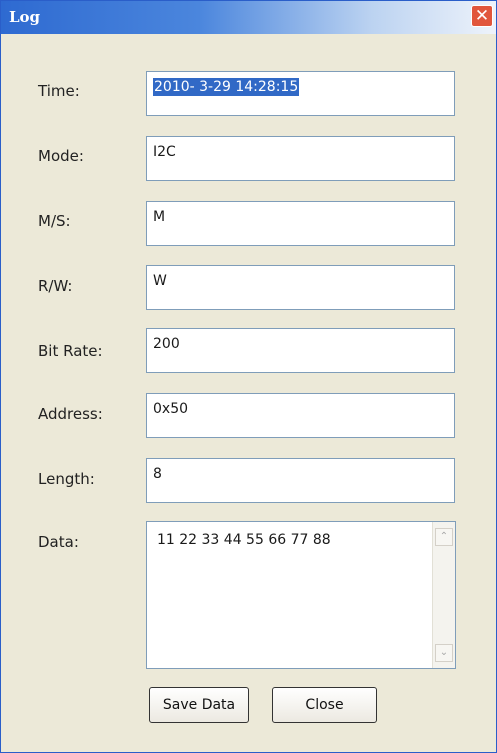 The width and height of the screenshot is (497, 753). Describe the element at coordinates (248, 17) in the screenshot. I see `title-bar: Log ✕` at that location.